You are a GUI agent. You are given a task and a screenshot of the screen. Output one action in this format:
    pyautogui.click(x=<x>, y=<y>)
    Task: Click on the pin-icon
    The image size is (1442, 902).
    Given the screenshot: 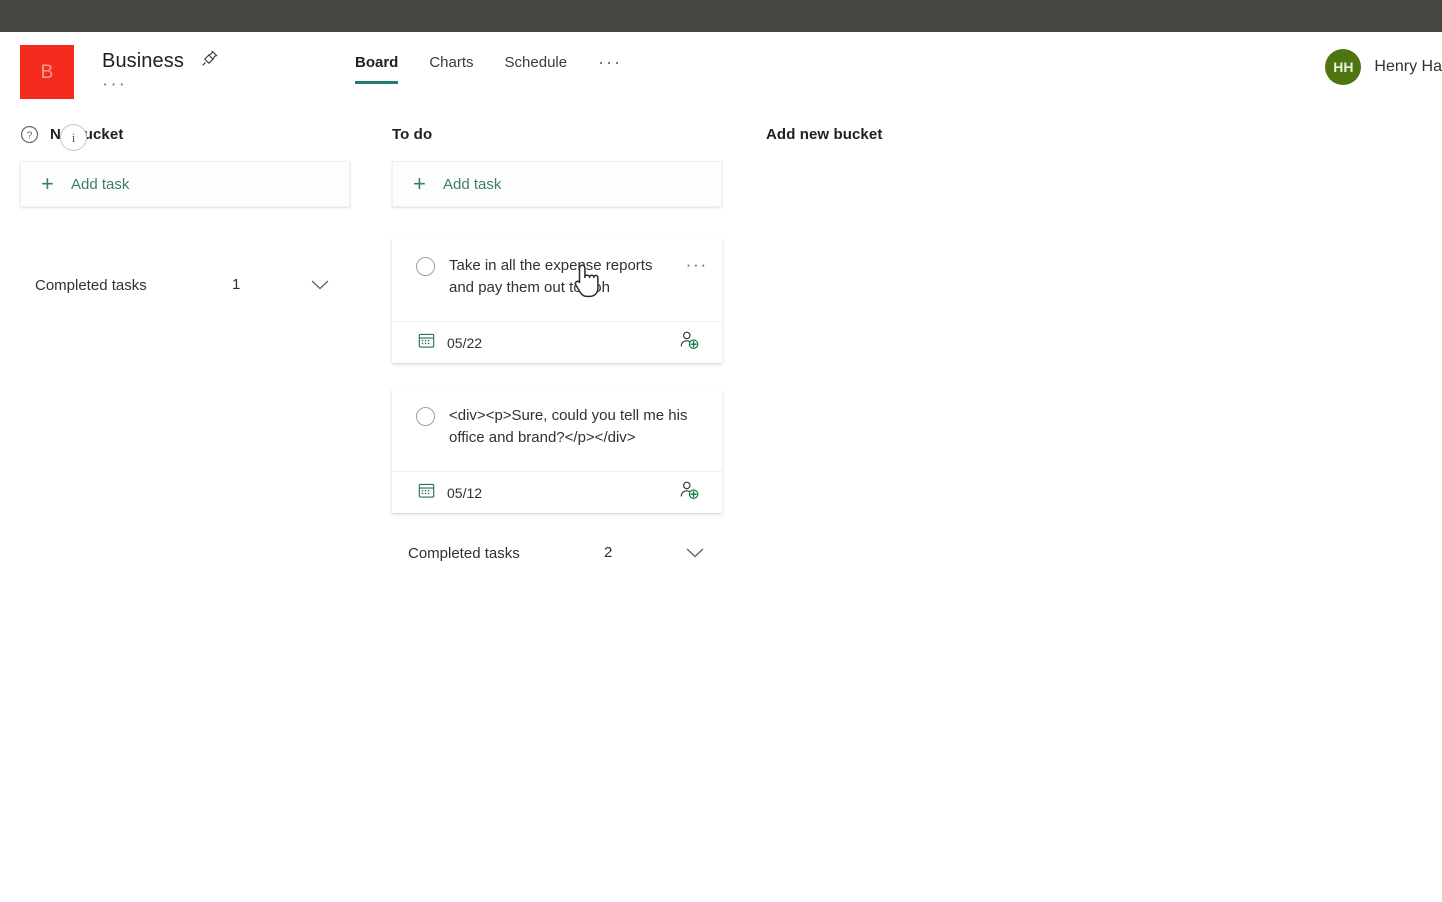 What is the action you would take?
    pyautogui.click(x=210, y=60)
    